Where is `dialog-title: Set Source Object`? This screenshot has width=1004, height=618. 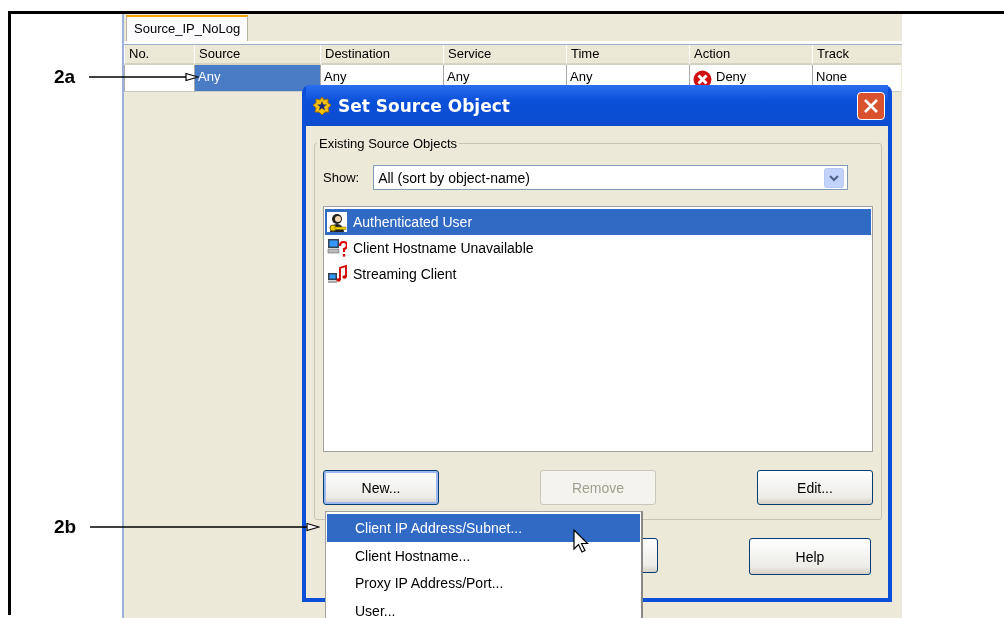
dialog-title: Set Source Object is located at coordinates (424, 105).